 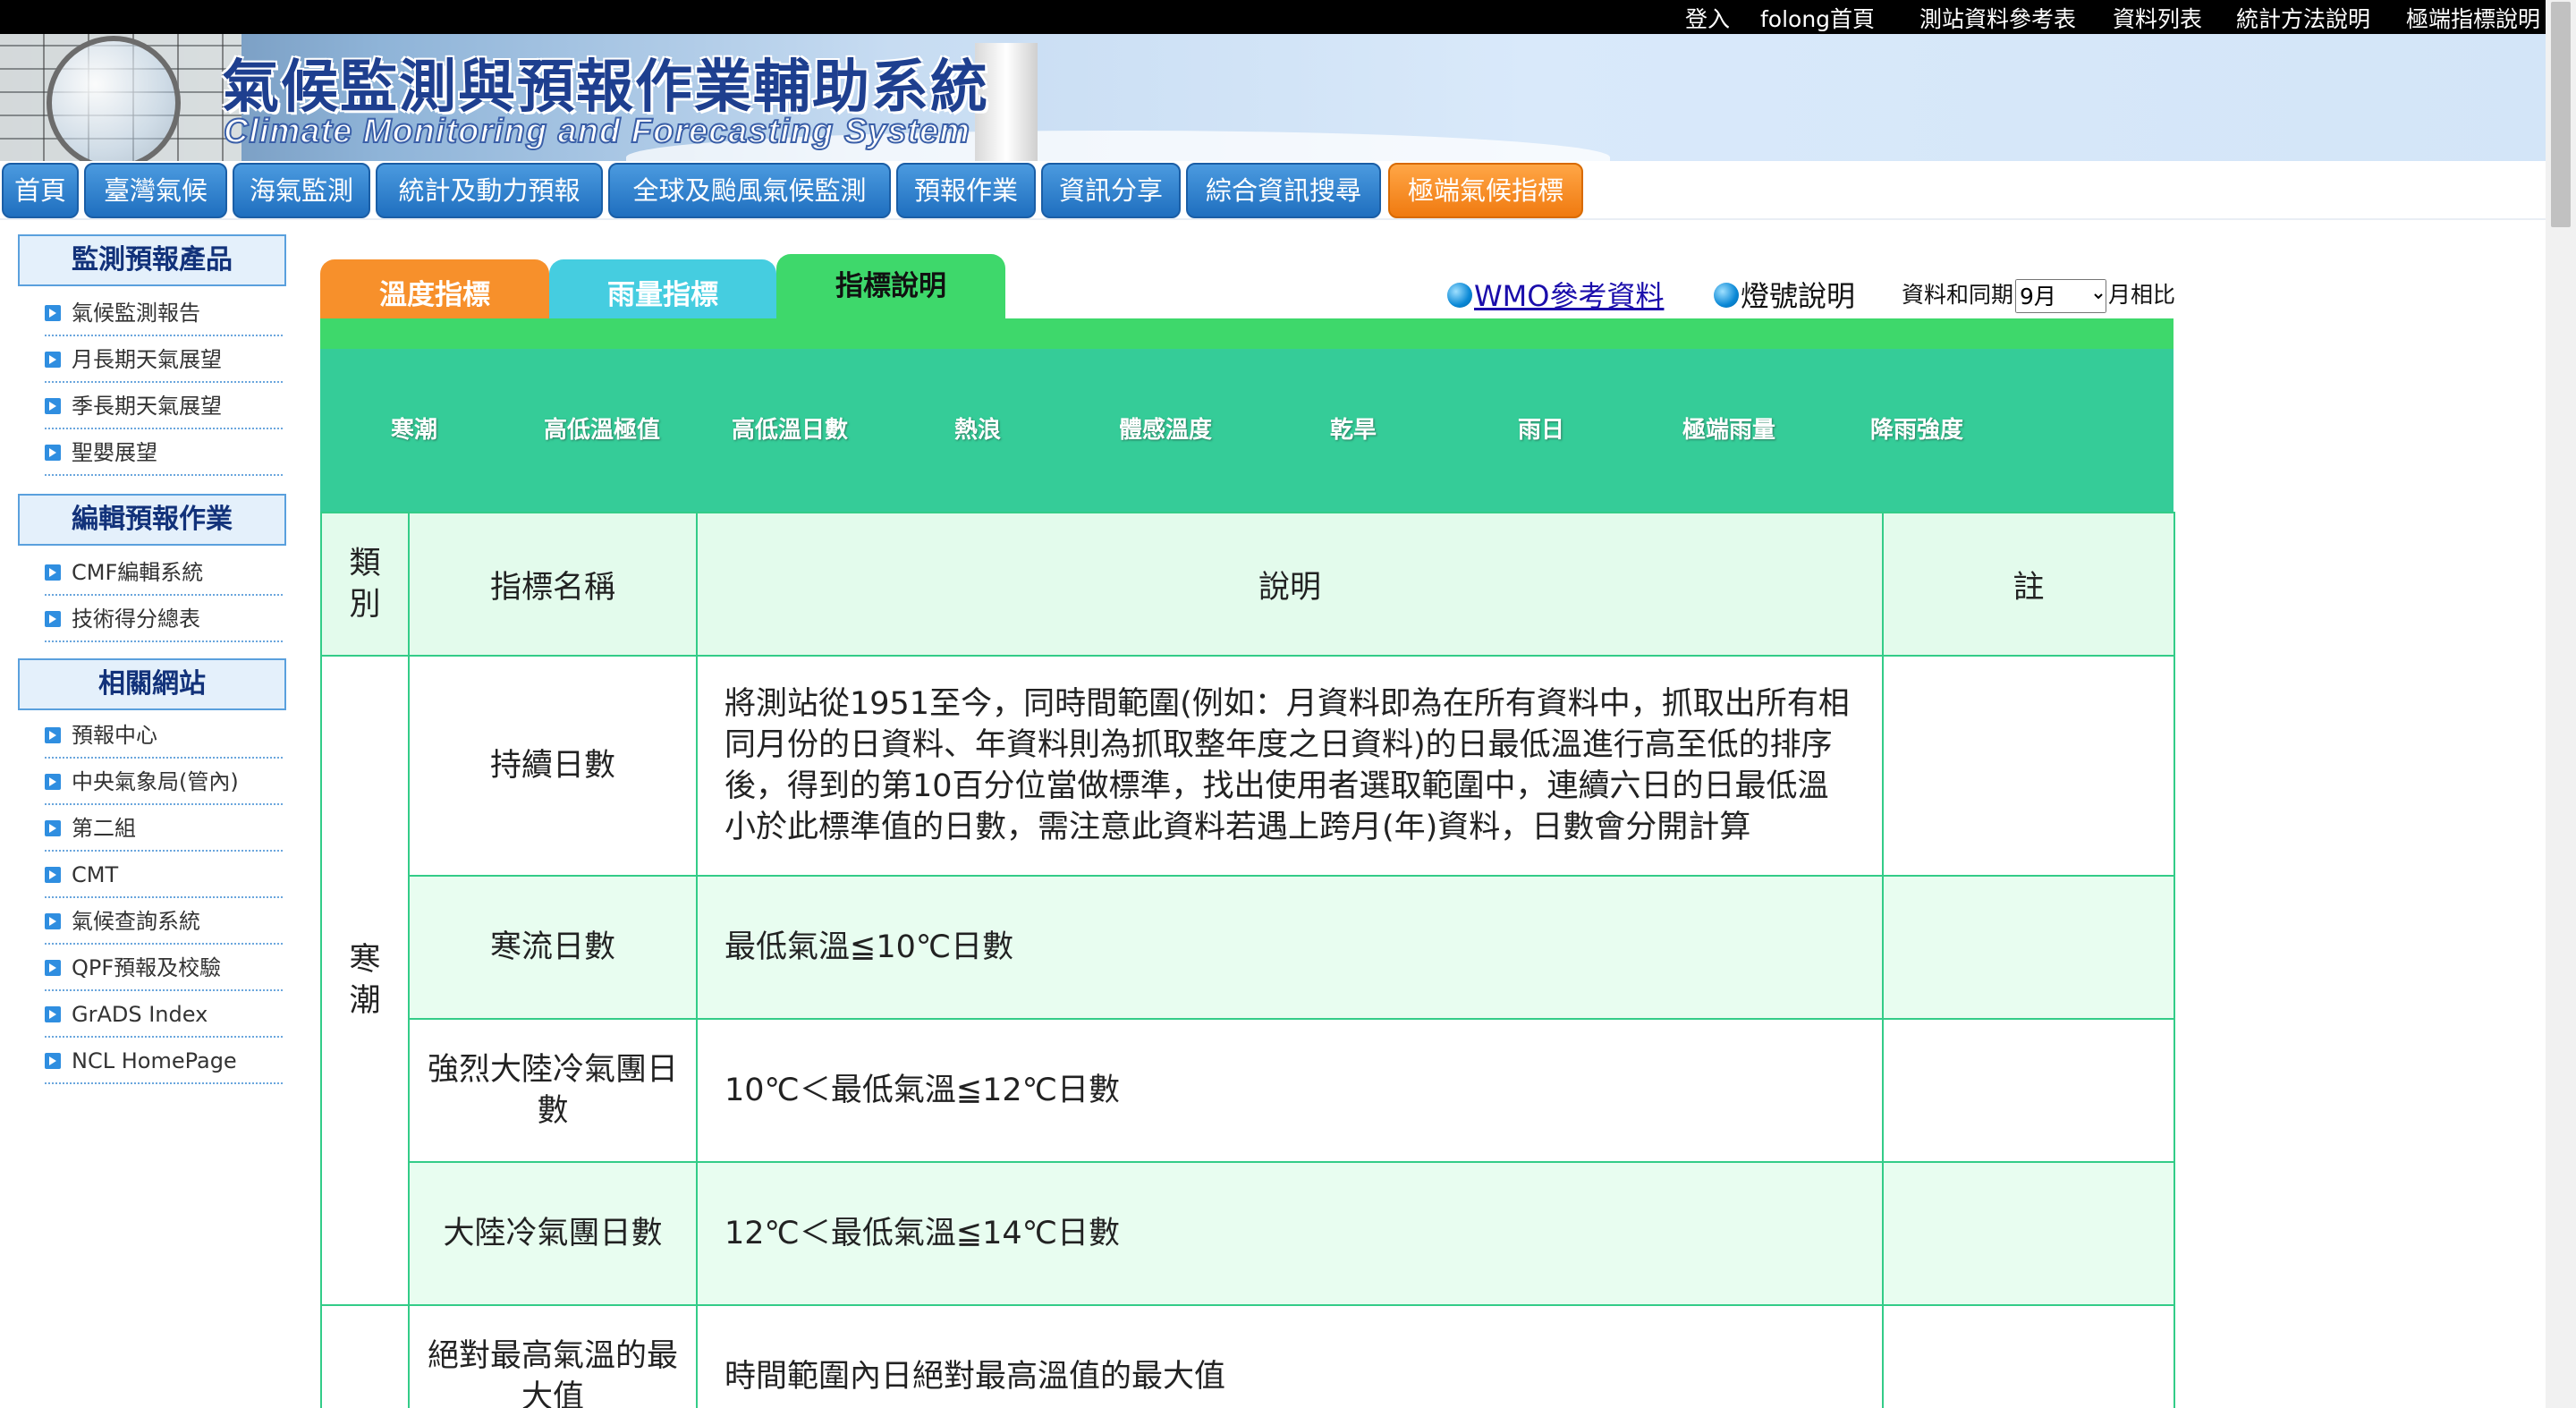 I want to click on statistics-method-link: 統計方法說明, so click(x=2303, y=18).